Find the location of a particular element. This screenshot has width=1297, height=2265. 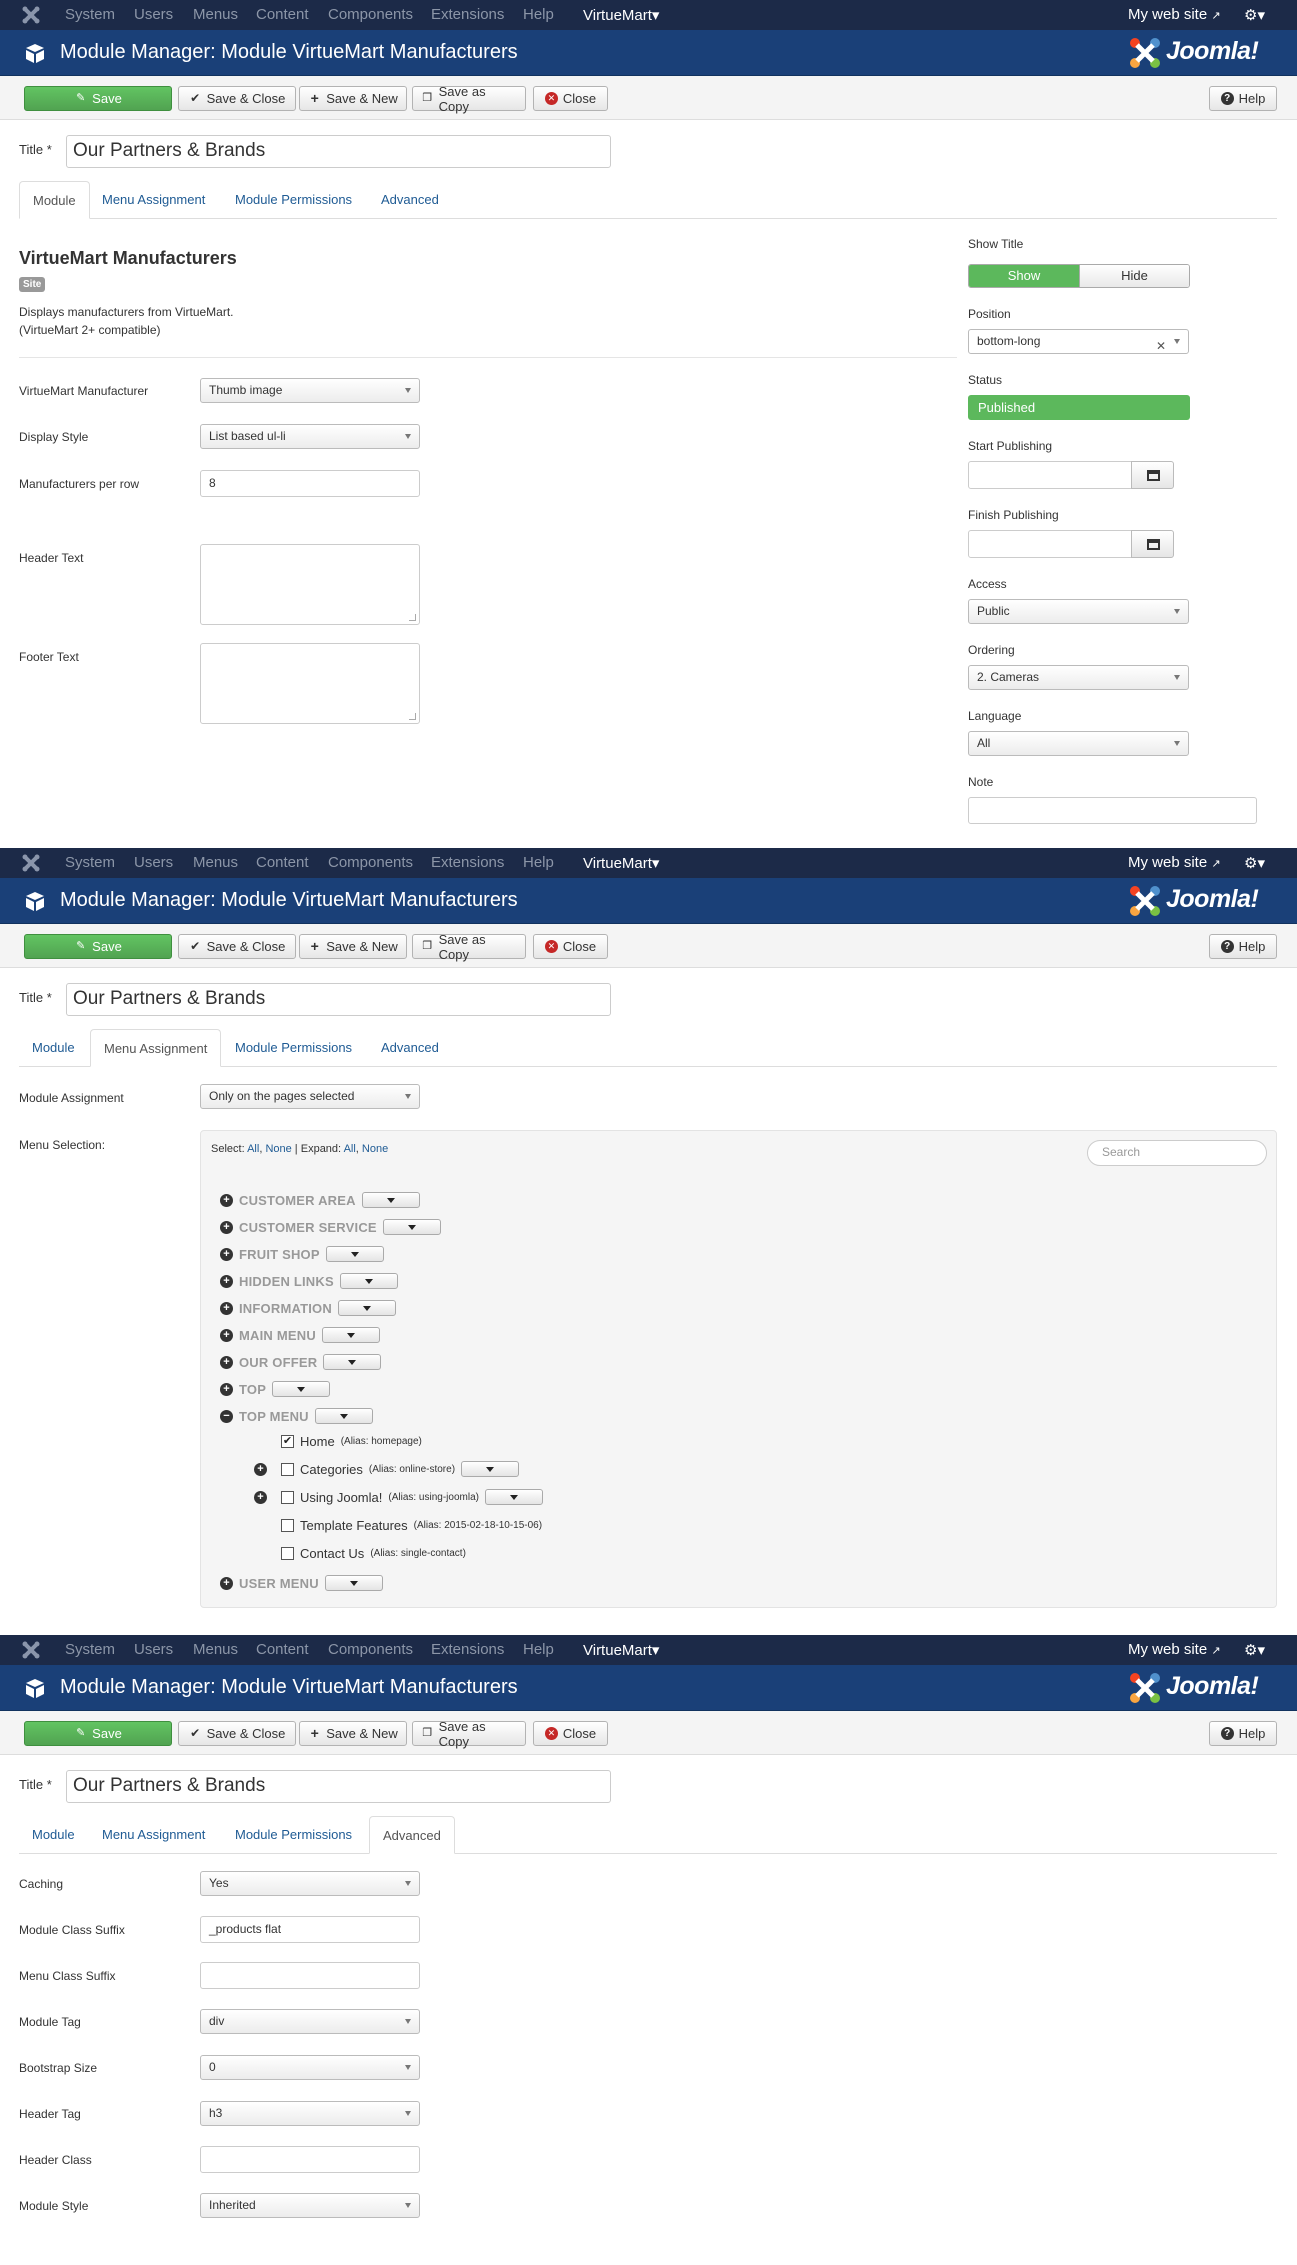

expand-all-link: All is located at coordinates (350, 1149).